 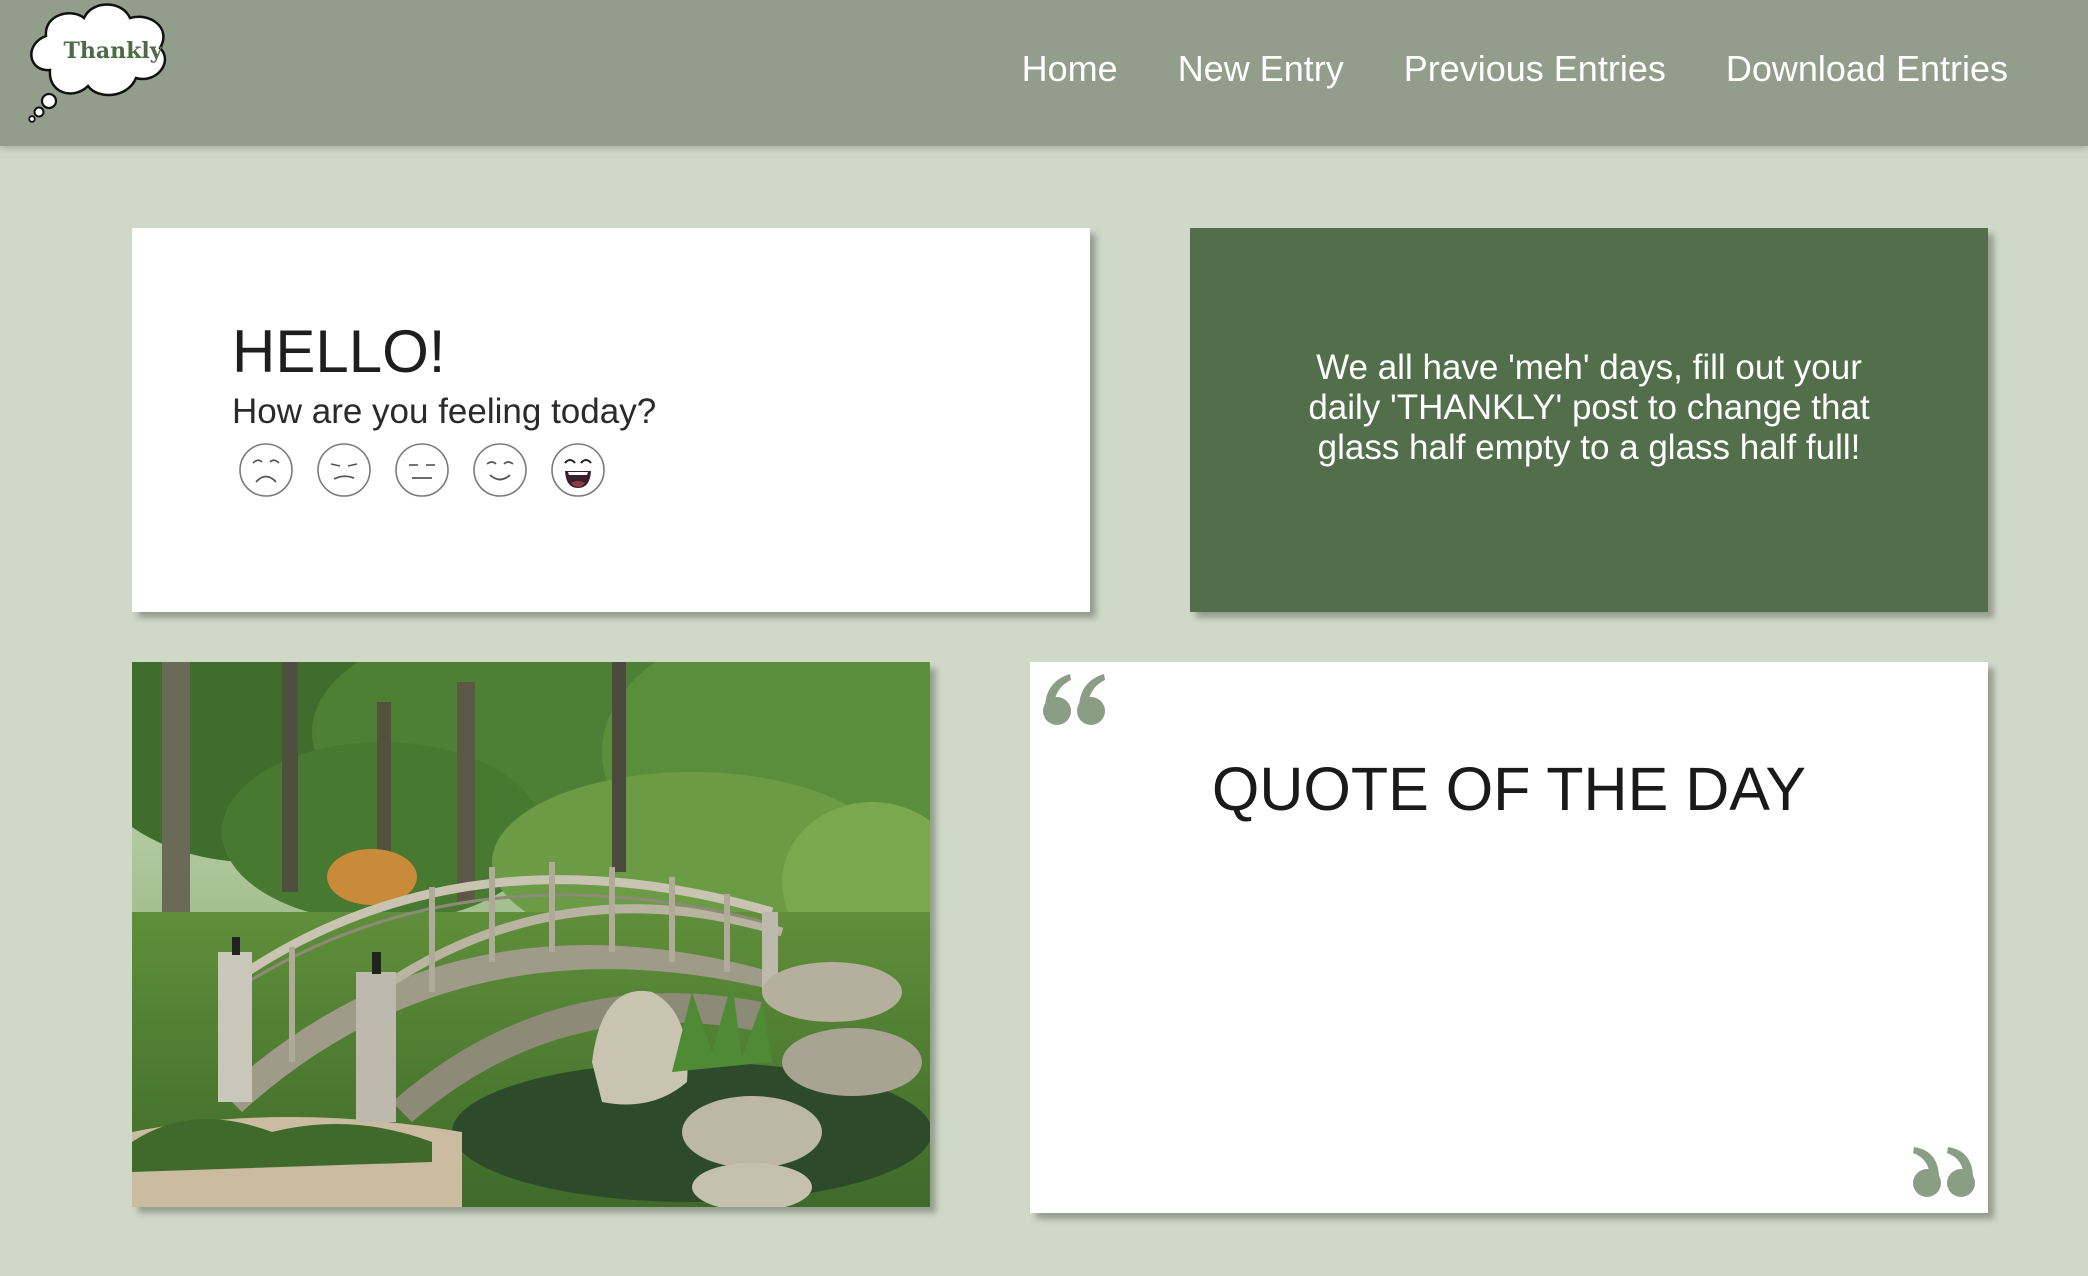 I want to click on close-quote-icon, so click(x=1944, y=1172).